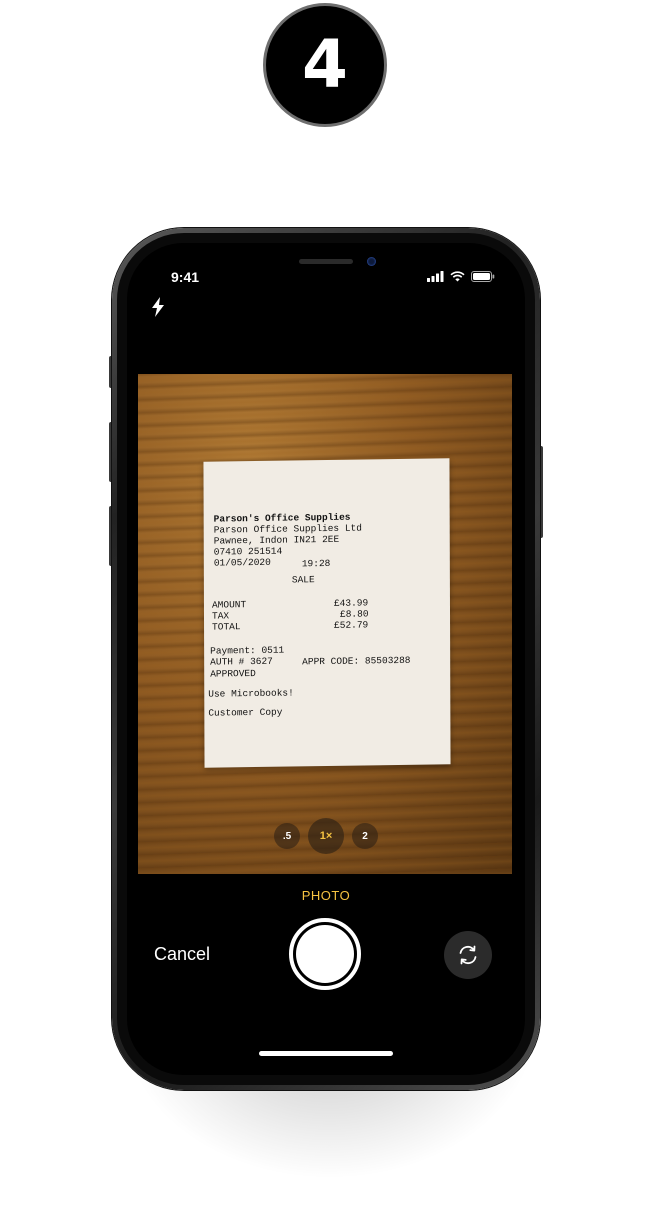 Image resolution: width=651 pixels, height=1214 pixels. What do you see at coordinates (326, 258) in the screenshot?
I see `notch` at bounding box center [326, 258].